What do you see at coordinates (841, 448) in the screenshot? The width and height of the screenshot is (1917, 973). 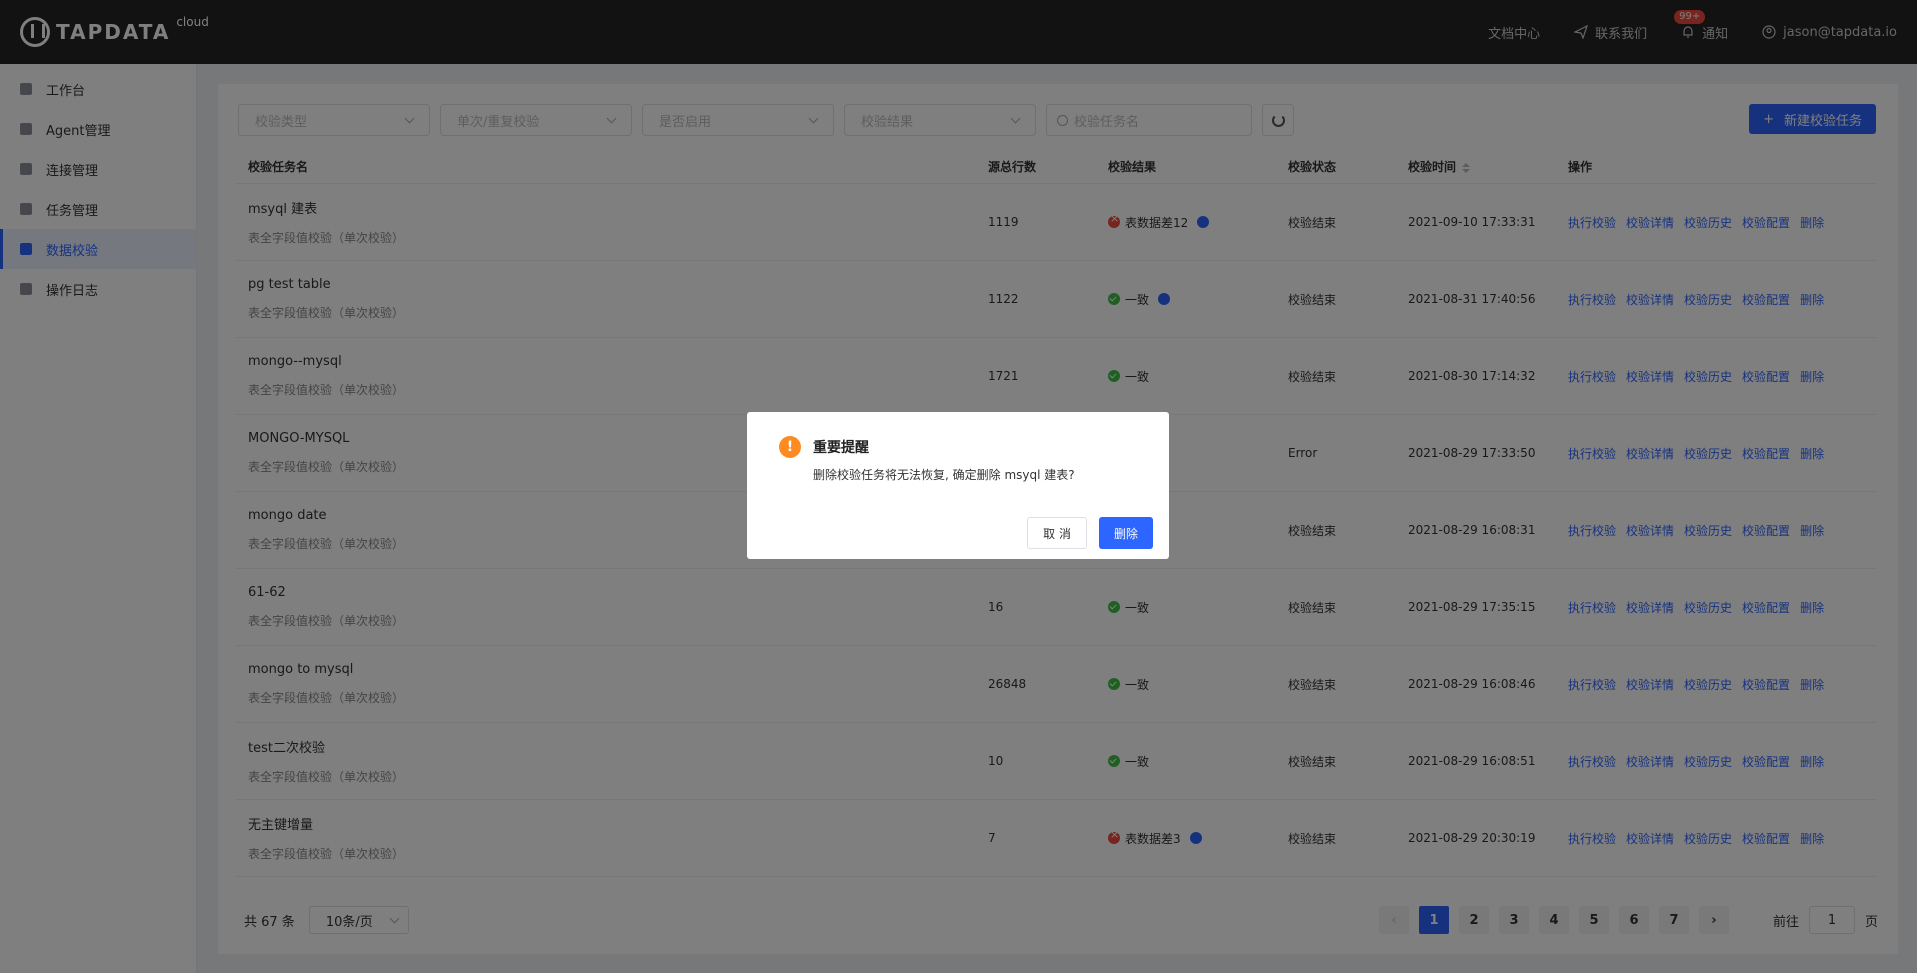 I see `dialog-title: 重要提醒` at bounding box center [841, 448].